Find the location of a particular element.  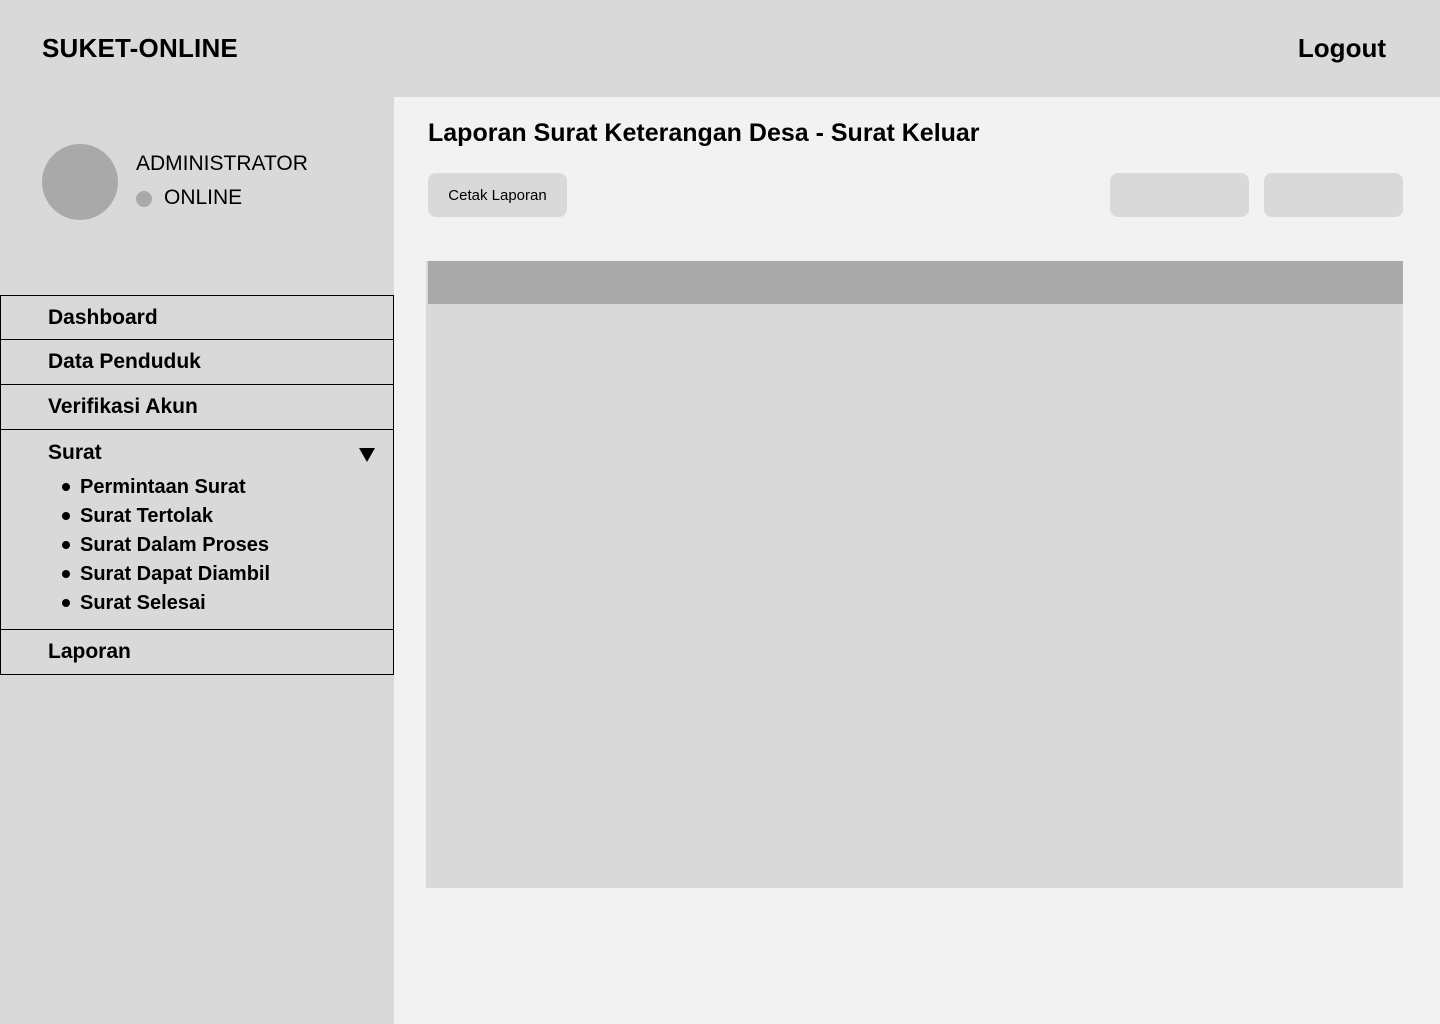

table-header is located at coordinates (915, 282).